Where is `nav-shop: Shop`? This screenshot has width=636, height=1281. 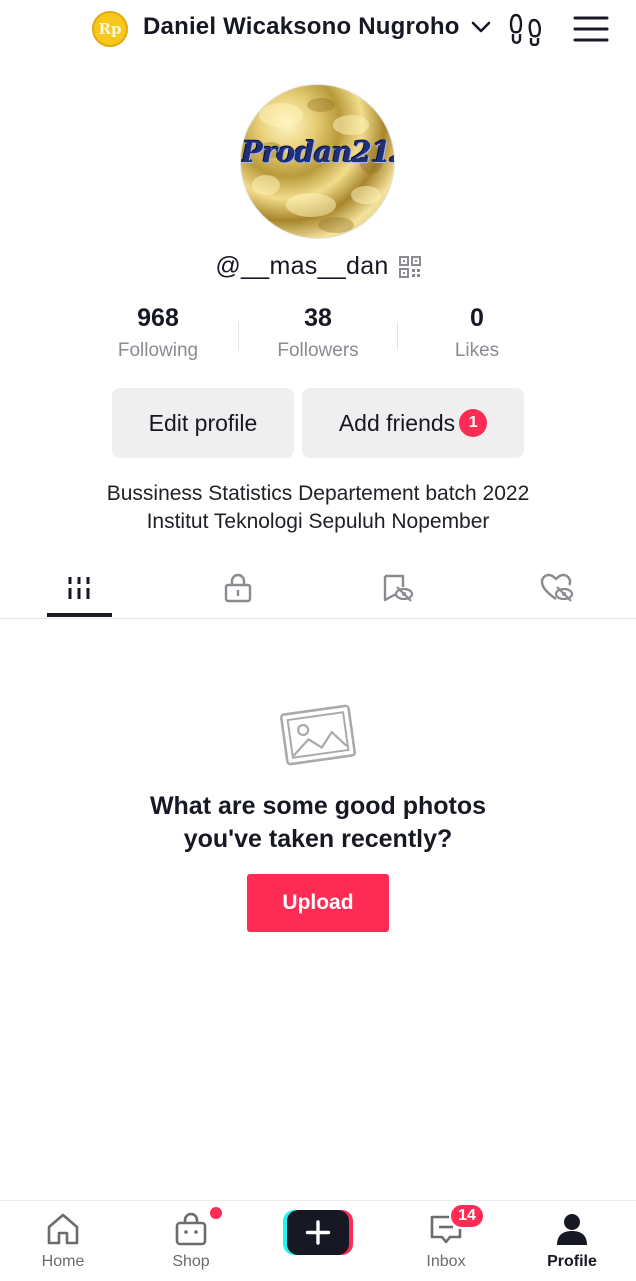
nav-shop: Shop is located at coordinates (191, 1241).